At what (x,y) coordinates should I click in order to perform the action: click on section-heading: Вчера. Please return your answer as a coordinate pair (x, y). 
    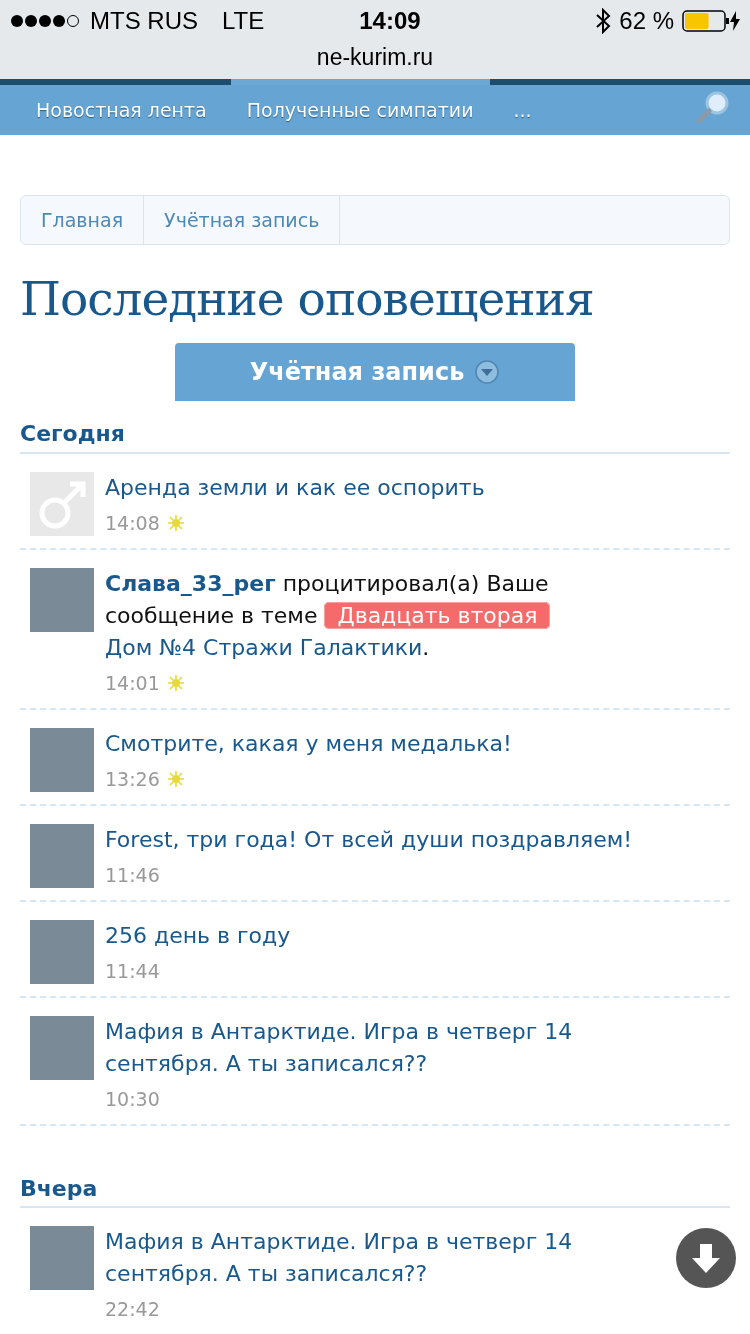
    Looking at the image, I should click on (375, 1192).